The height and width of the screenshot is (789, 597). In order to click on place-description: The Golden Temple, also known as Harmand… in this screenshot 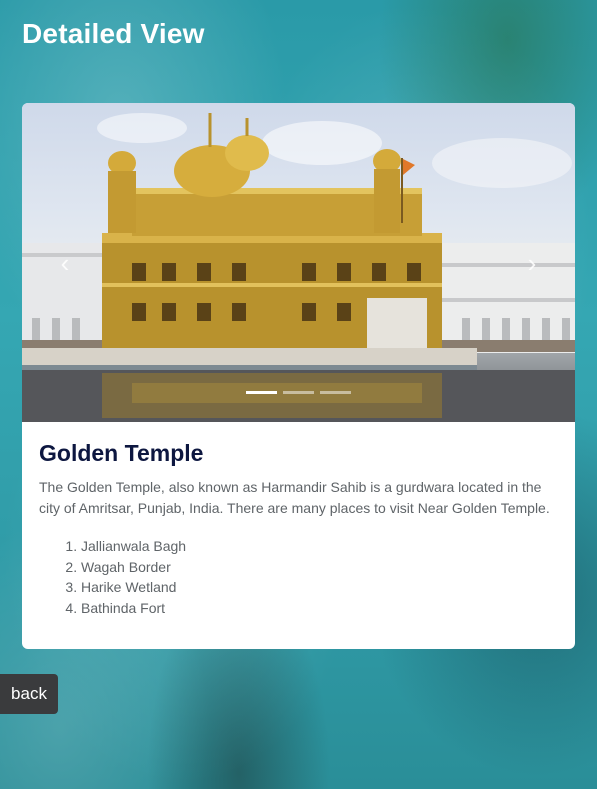, I will do `click(294, 497)`.